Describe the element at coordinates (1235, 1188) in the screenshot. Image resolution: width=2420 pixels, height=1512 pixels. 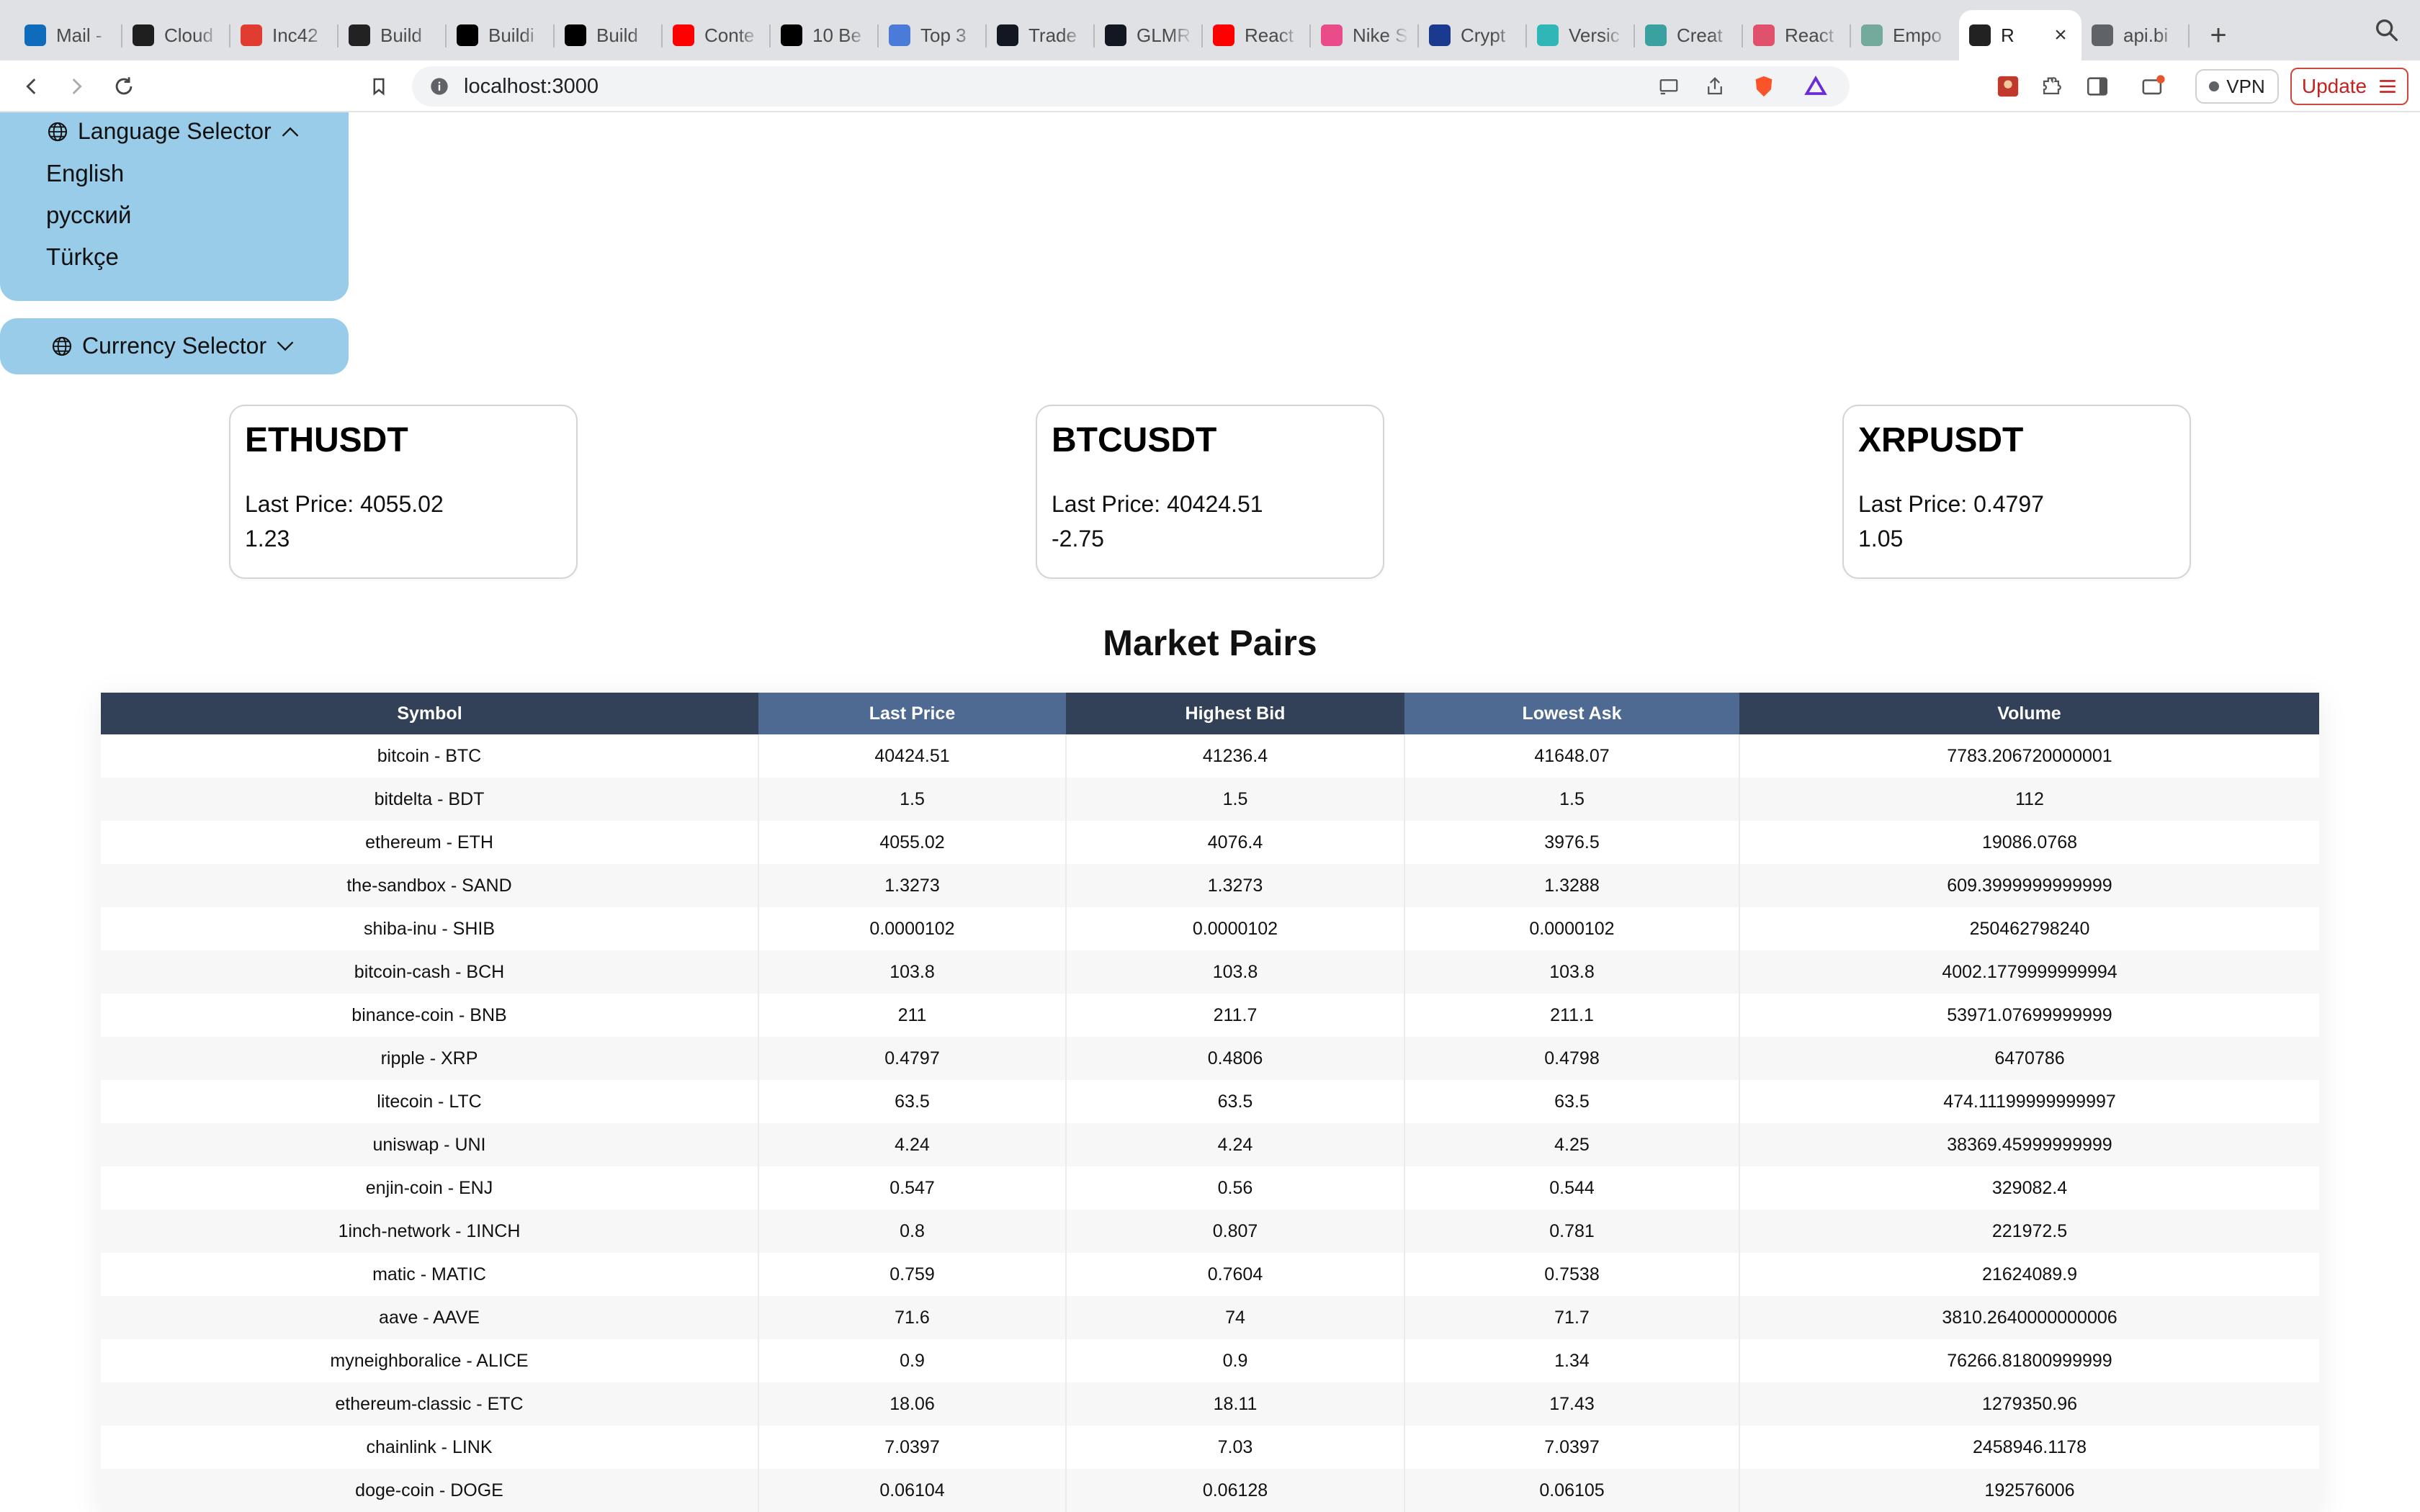
I see `table-cell-highest-bid: 0.56` at that location.